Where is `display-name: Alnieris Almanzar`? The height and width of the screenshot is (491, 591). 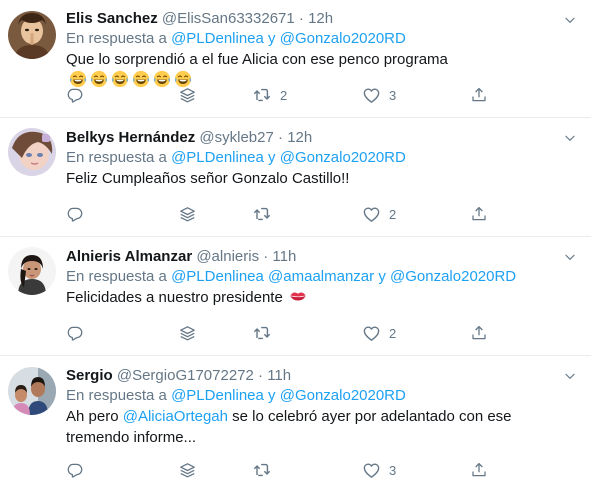 display-name: Alnieris Almanzar is located at coordinates (129, 256).